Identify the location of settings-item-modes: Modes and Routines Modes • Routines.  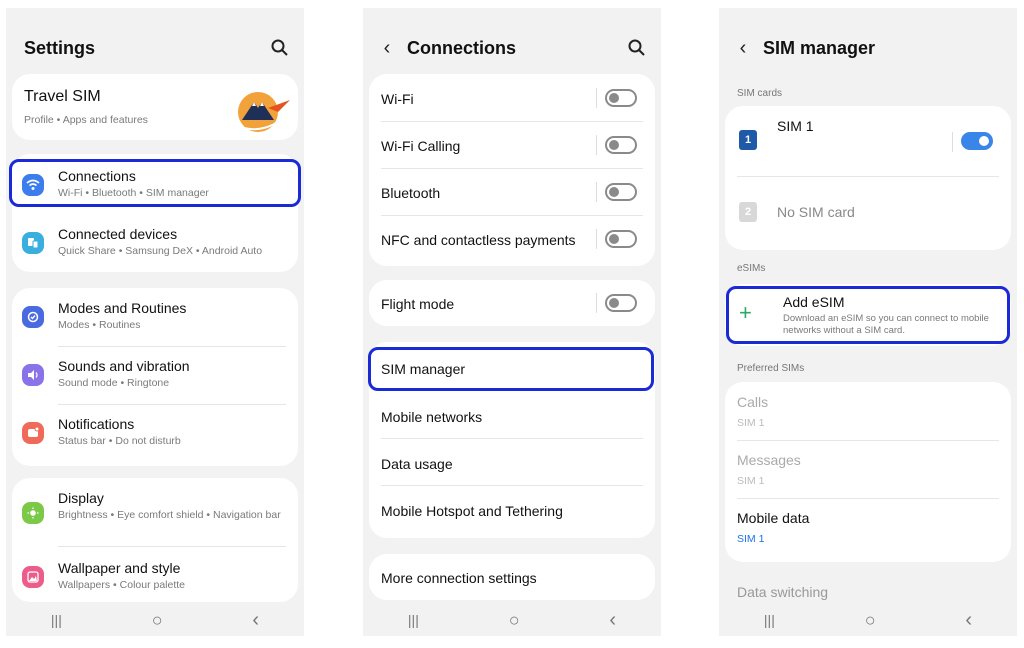
(155, 320).